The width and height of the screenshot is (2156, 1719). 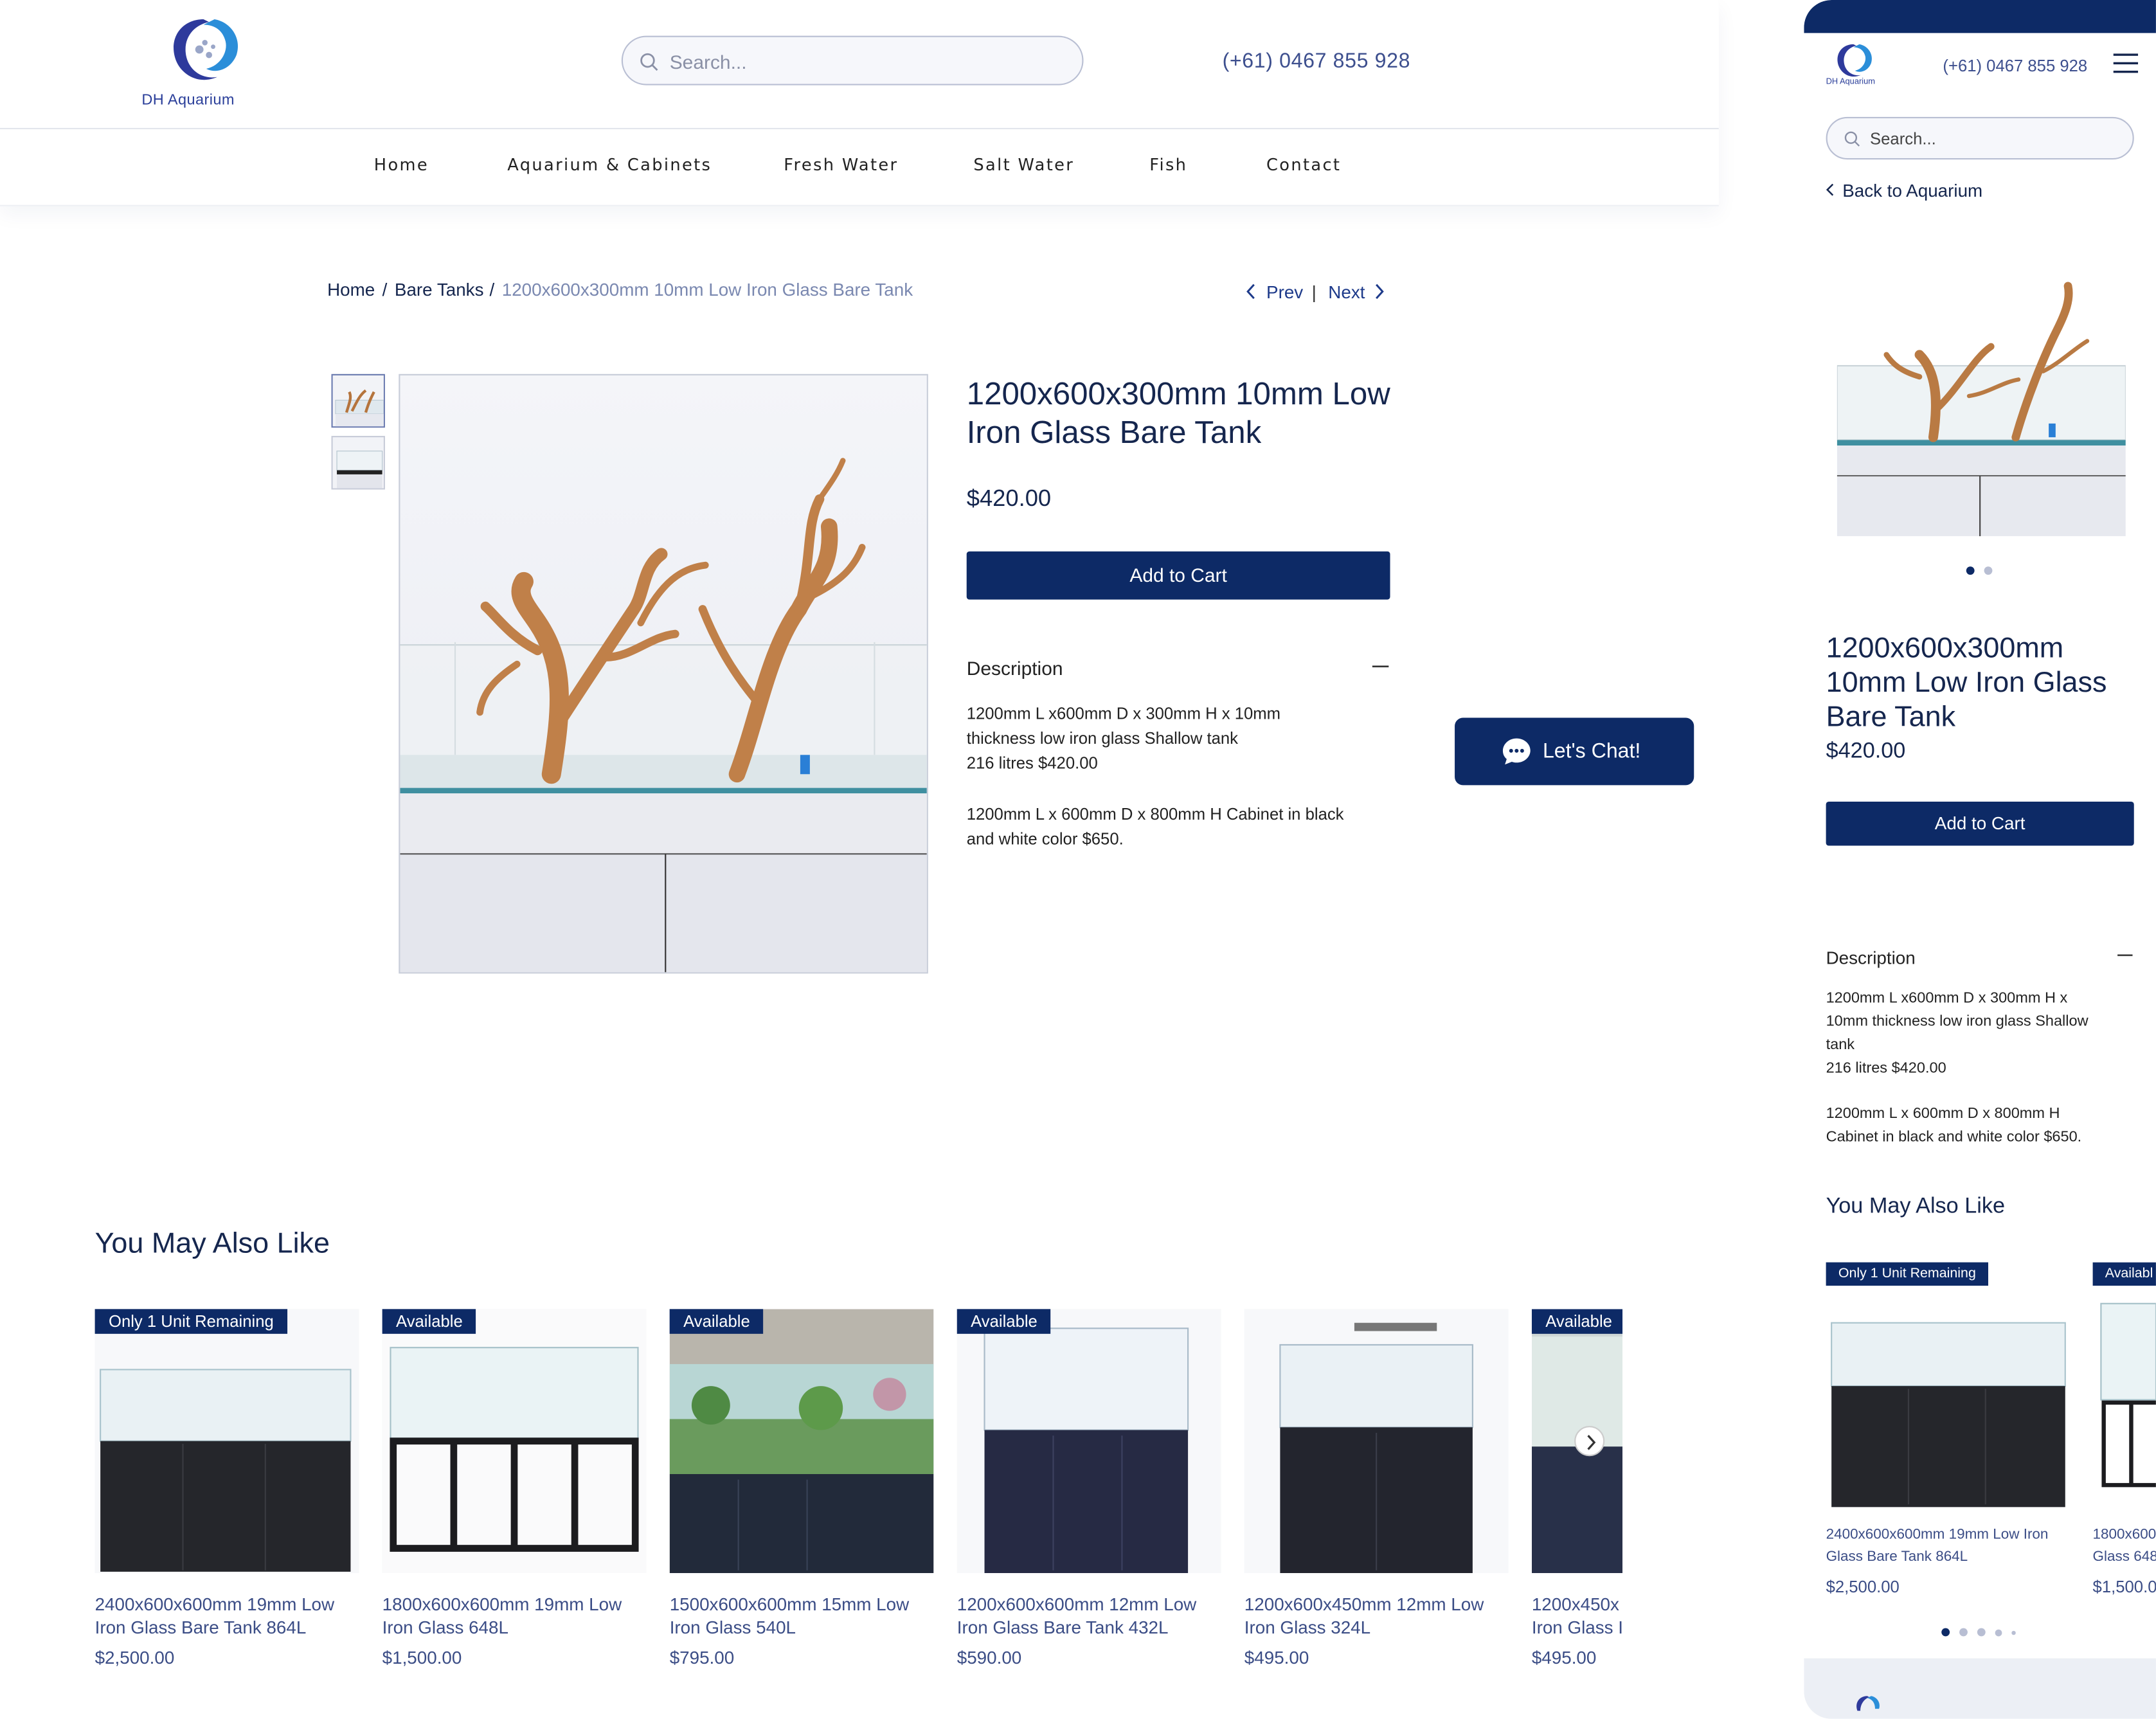 What do you see at coordinates (989, 1658) in the screenshot?
I see `related-product-price: $590.00` at bounding box center [989, 1658].